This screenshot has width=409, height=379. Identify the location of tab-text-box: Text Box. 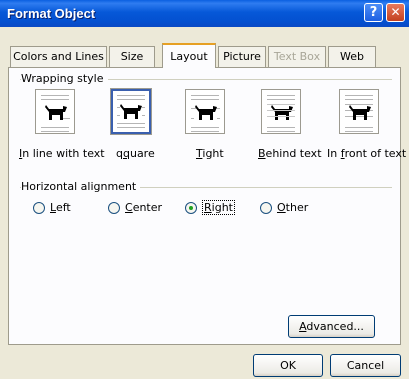
(297, 56).